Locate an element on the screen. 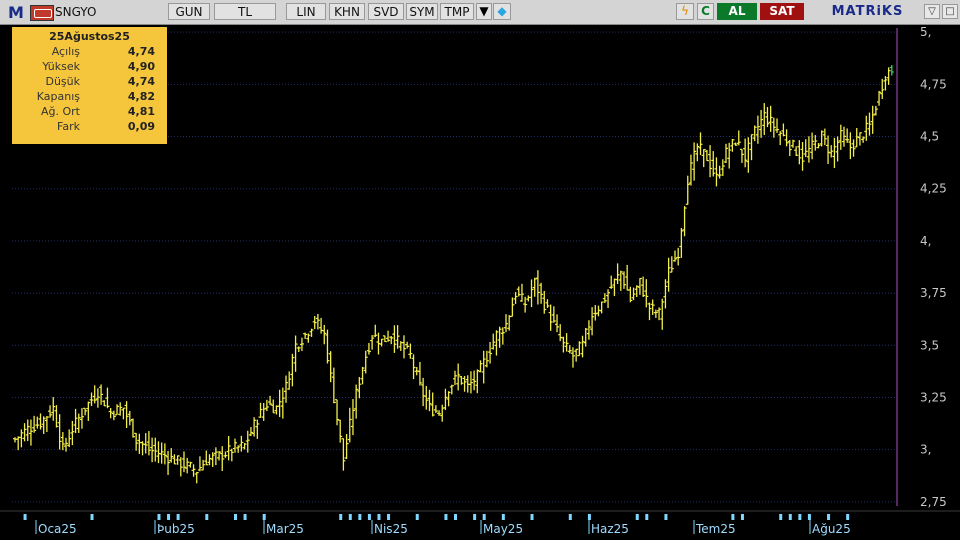 The height and width of the screenshot is (540, 960). triangle-down-icon: ▼ is located at coordinates (484, 11).